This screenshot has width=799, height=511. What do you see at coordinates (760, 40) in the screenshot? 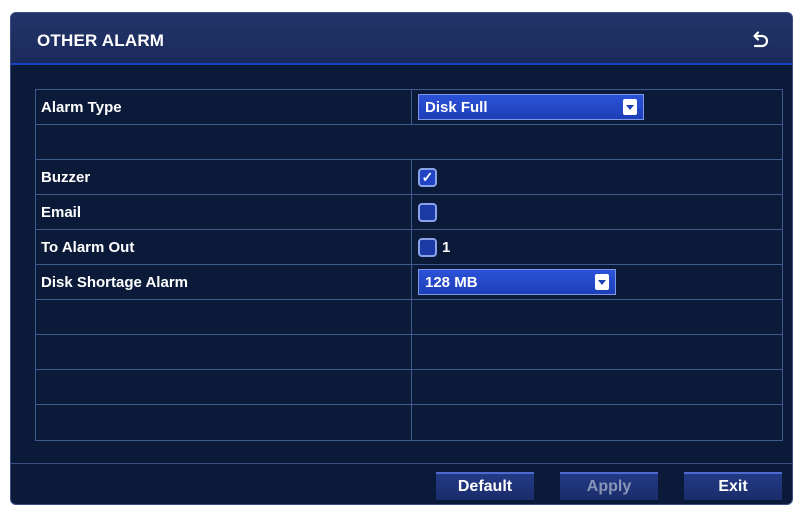
I see `return-arrow-icon` at bounding box center [760, 40].